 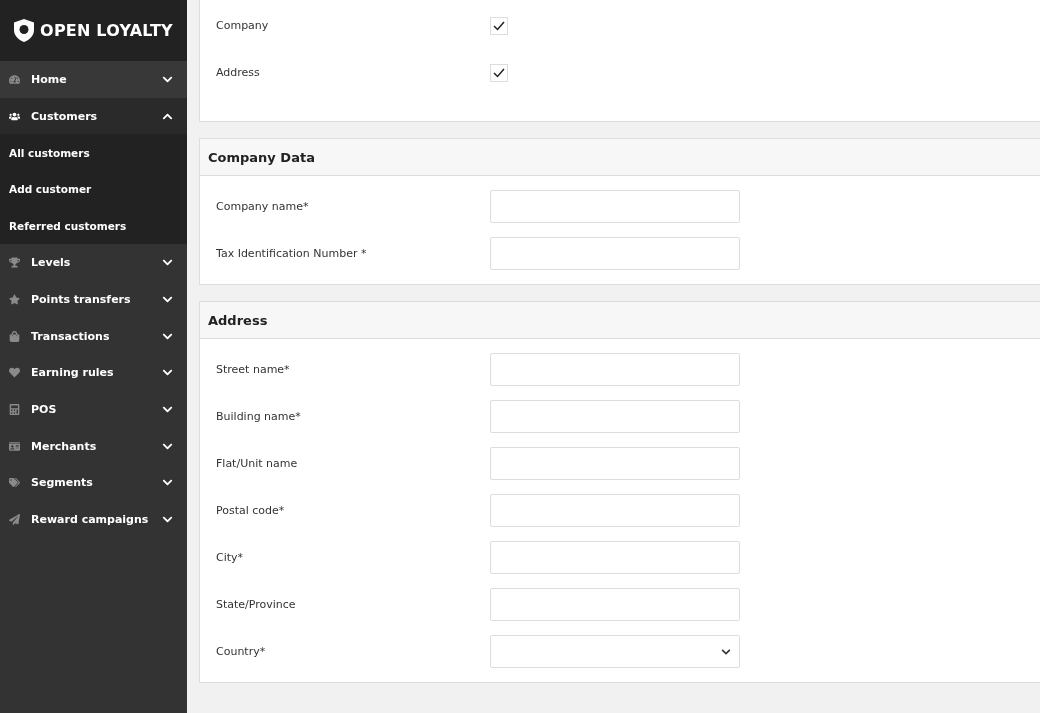 What do you see at coordinates (256, 604) in the screenshot?
I see `field-label: State/Province` at bounding box center [256, 604].